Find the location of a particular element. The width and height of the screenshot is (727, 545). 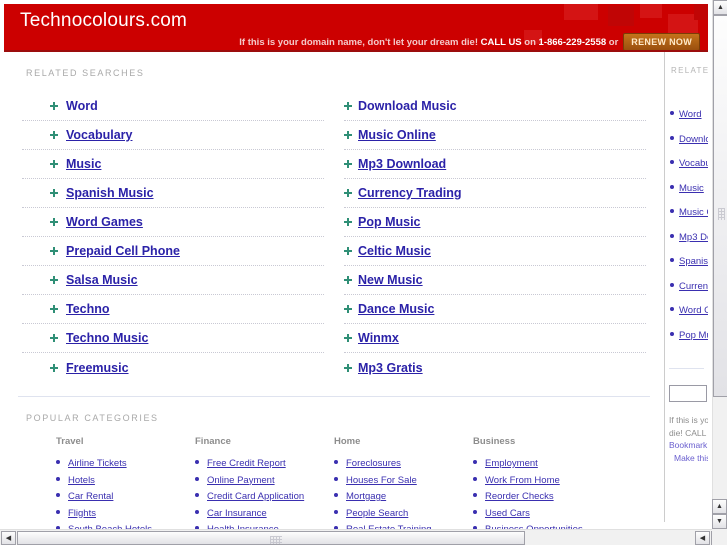

sidebar-list-item: Mp3 Download is located at coordinates (686, 236).